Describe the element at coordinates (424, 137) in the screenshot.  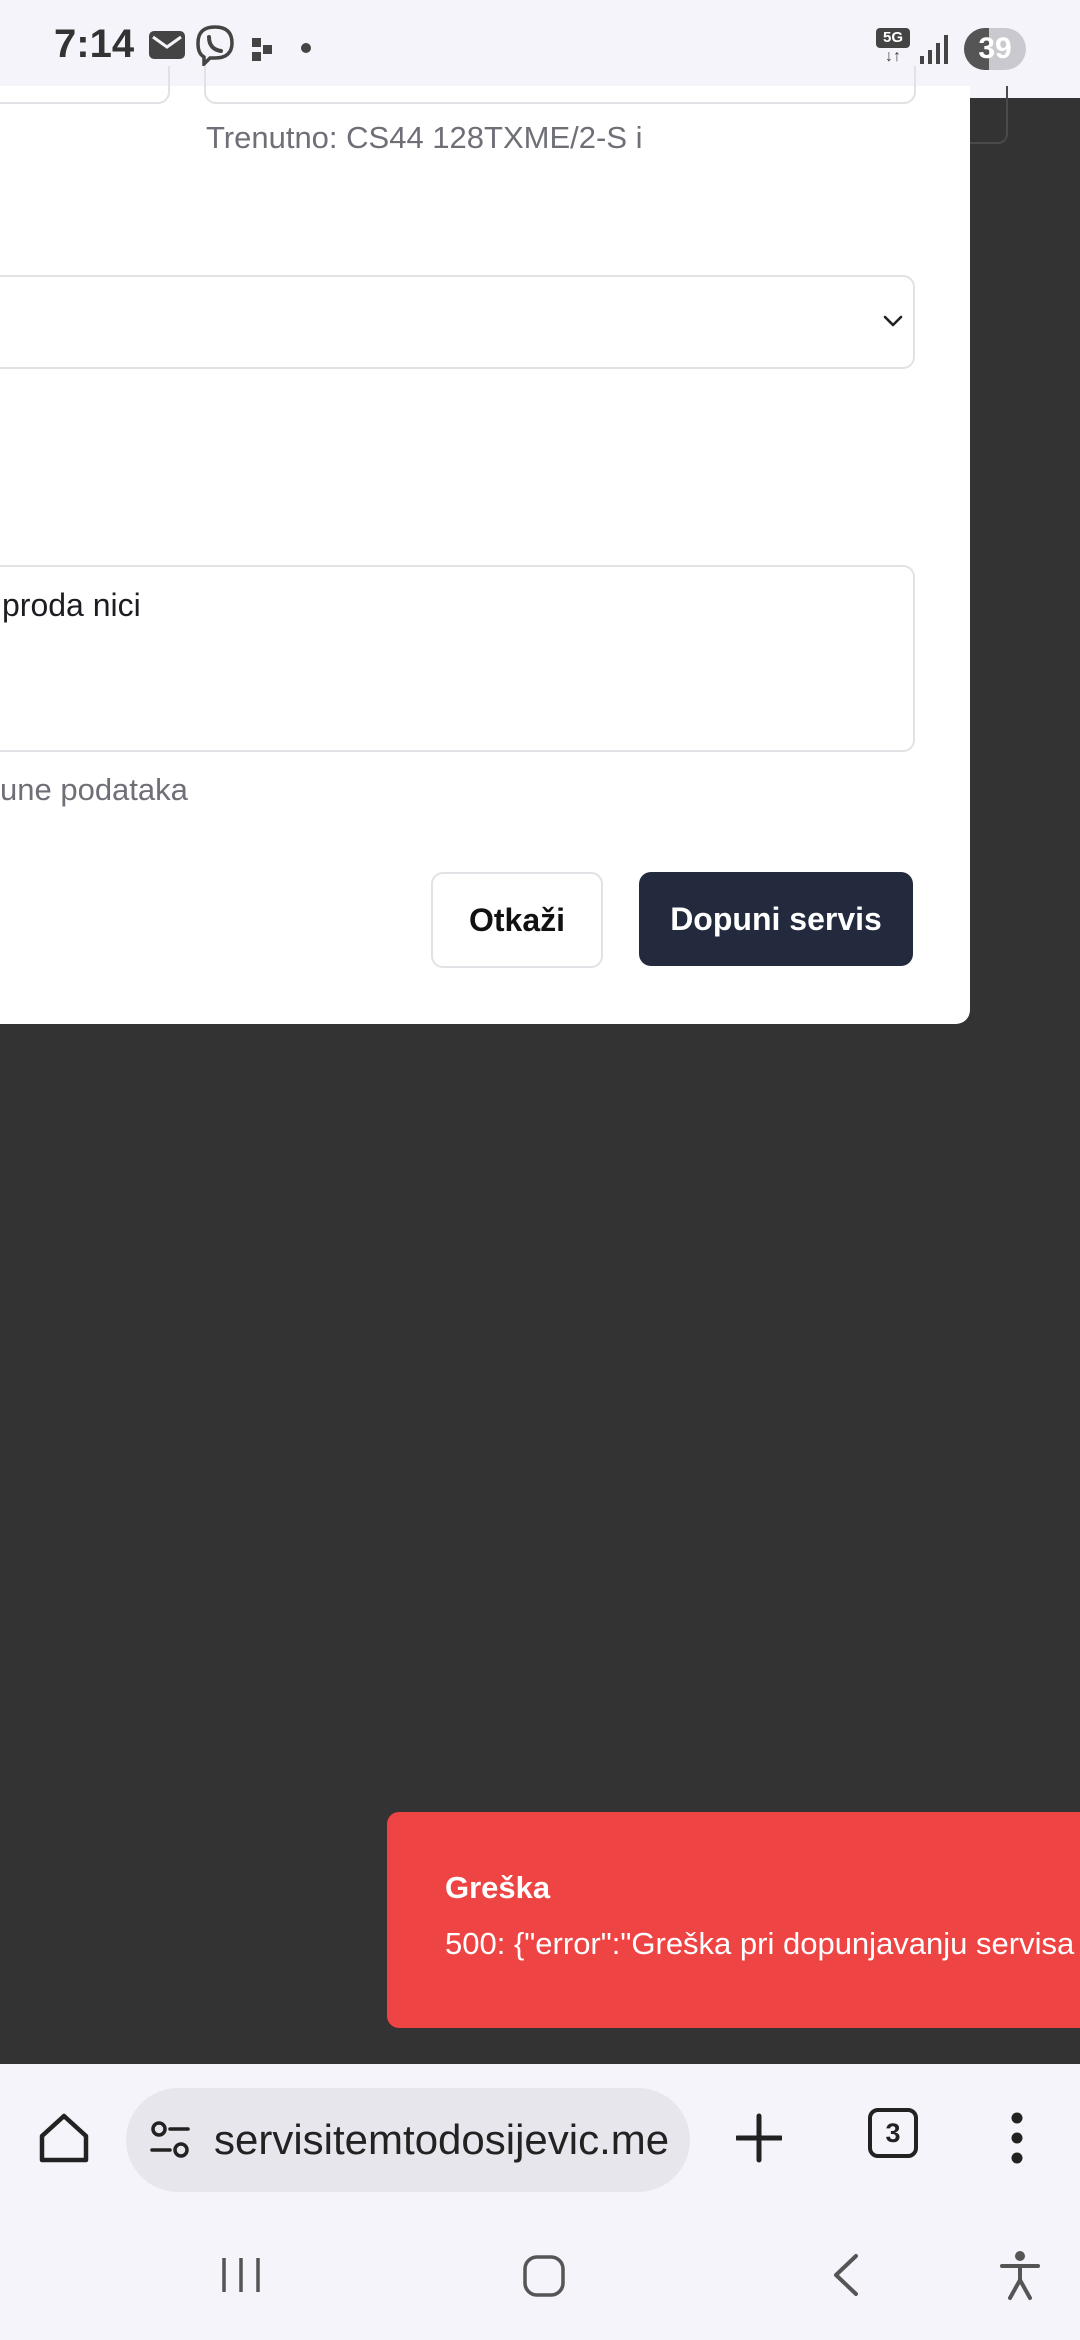
I see `current-model-text: Trenutno: CS44 128TXME/2-S i` at that location.